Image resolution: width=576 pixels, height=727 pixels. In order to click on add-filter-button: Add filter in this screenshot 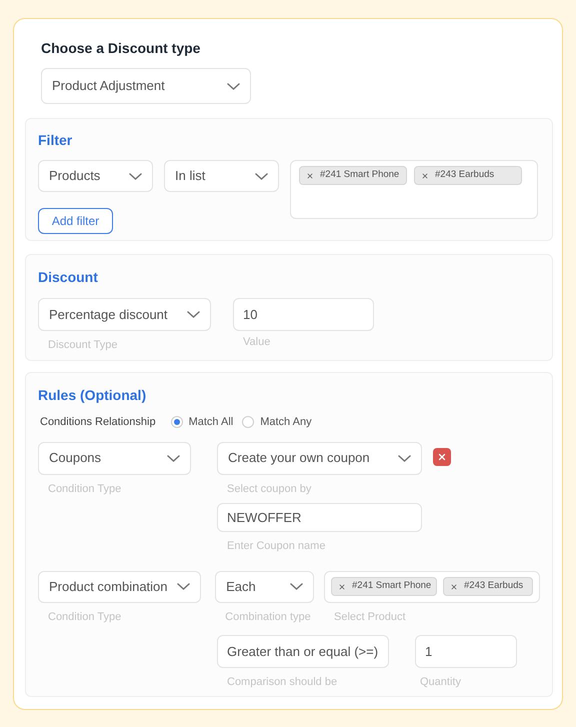, I will do `click(75, 221)`.